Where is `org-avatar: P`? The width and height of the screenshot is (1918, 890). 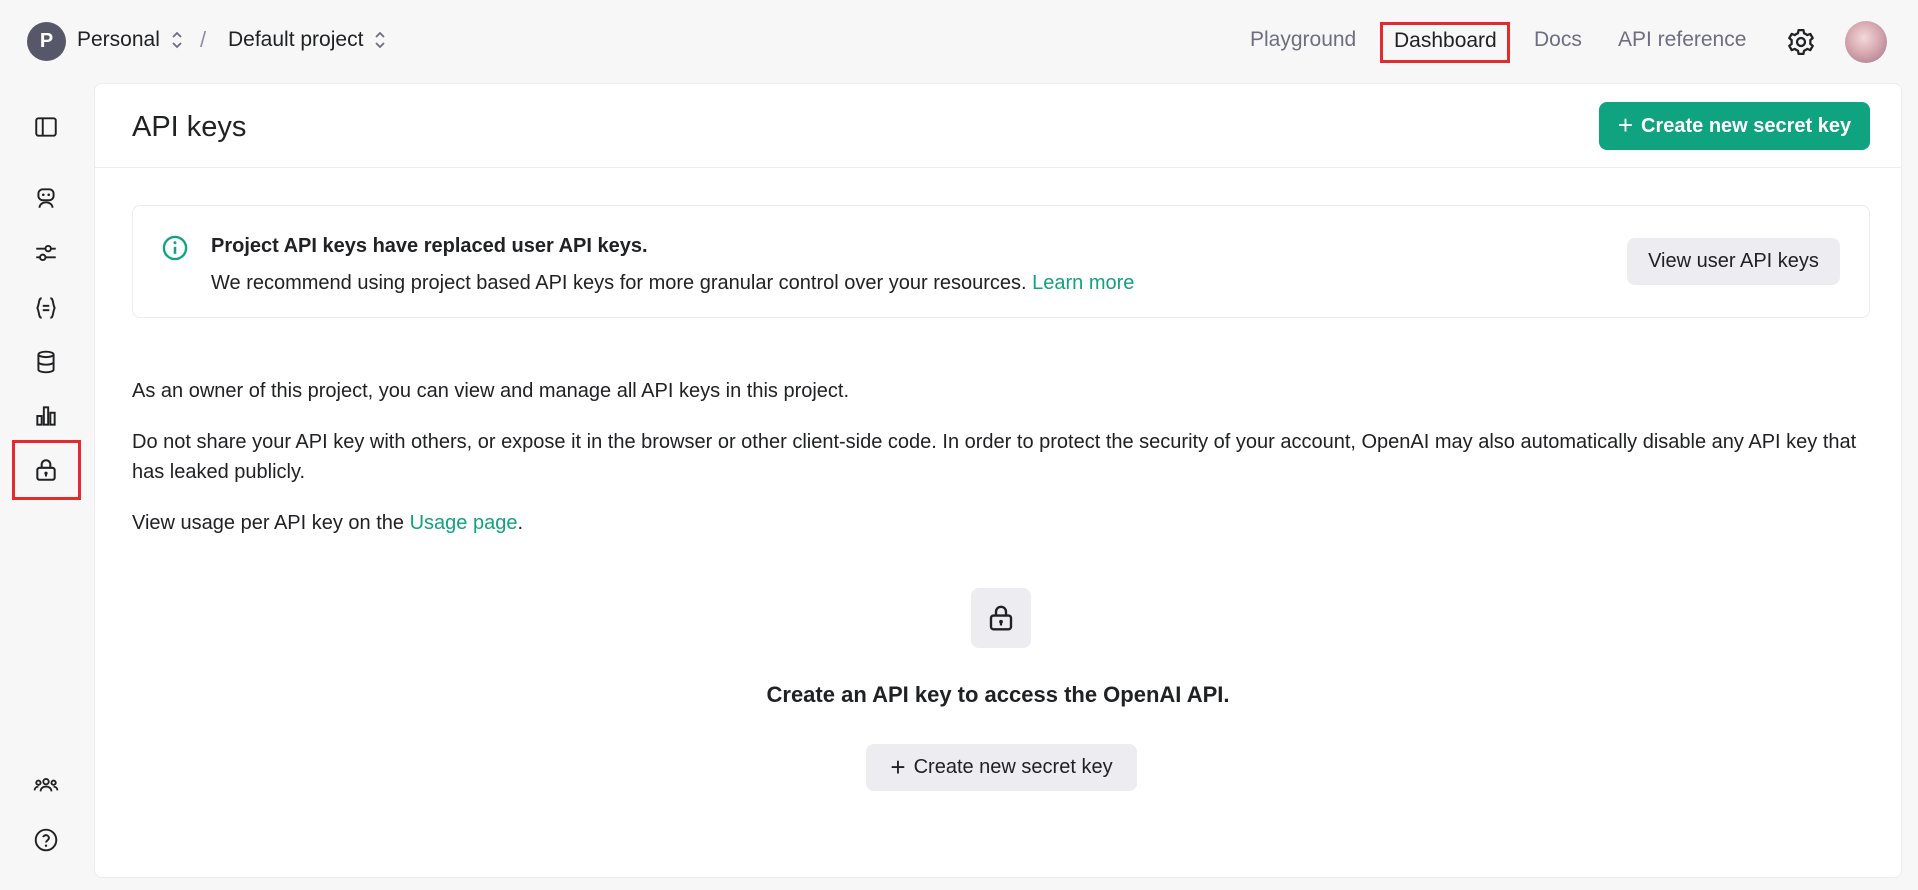 org-avatar: P is located at coordinates (46, 41).